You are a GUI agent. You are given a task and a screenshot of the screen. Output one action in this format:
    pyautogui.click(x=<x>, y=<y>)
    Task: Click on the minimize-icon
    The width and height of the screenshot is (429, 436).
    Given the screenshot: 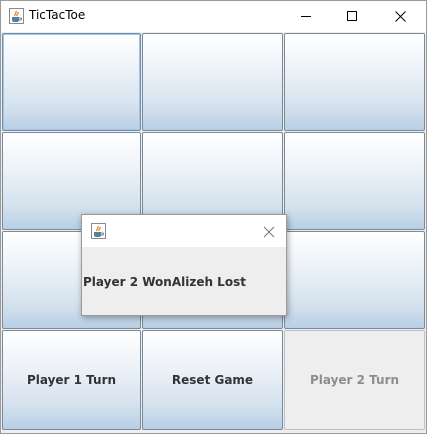 What is the action you would take?
    pyautogui.click(x=306, y=16)
    